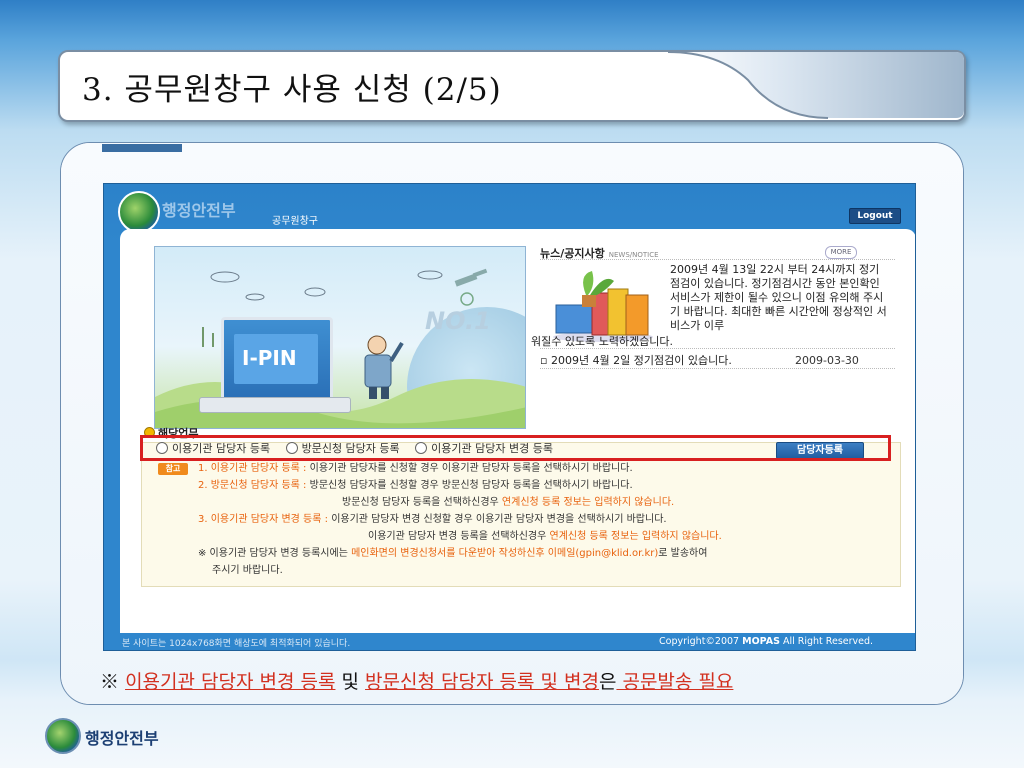 Image resolution: width=1024 pixels, height=768 pixels. Describe the element at coordinates (815, 85) in the screenshot. I see `title-decoration` at that location.